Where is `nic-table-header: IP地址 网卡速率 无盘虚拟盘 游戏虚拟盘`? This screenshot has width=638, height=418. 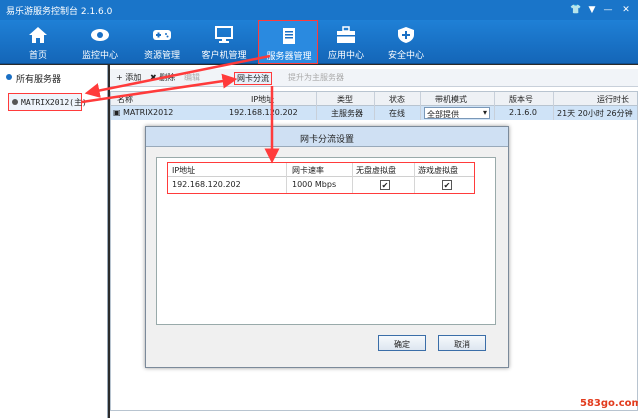
nic-table-header: IP地址 网卡速率 无盘虚拟盘 游戏虚拟盘 is located at coordinates (321, 170).